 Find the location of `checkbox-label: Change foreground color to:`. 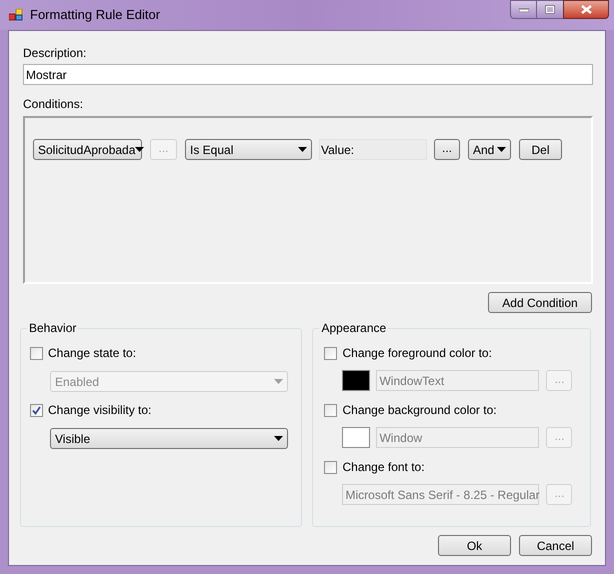

checkbox-label: Change foreground color to: is located at coordinates (417, 353).